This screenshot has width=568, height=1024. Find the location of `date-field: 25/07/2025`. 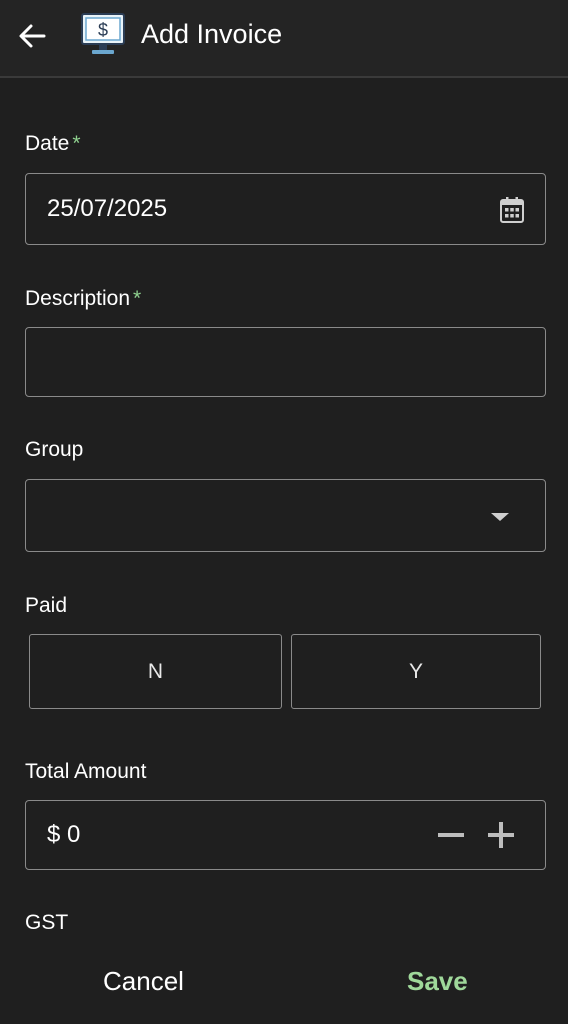

date-field: 25/07/2025 is located at coordinates (285, 209).